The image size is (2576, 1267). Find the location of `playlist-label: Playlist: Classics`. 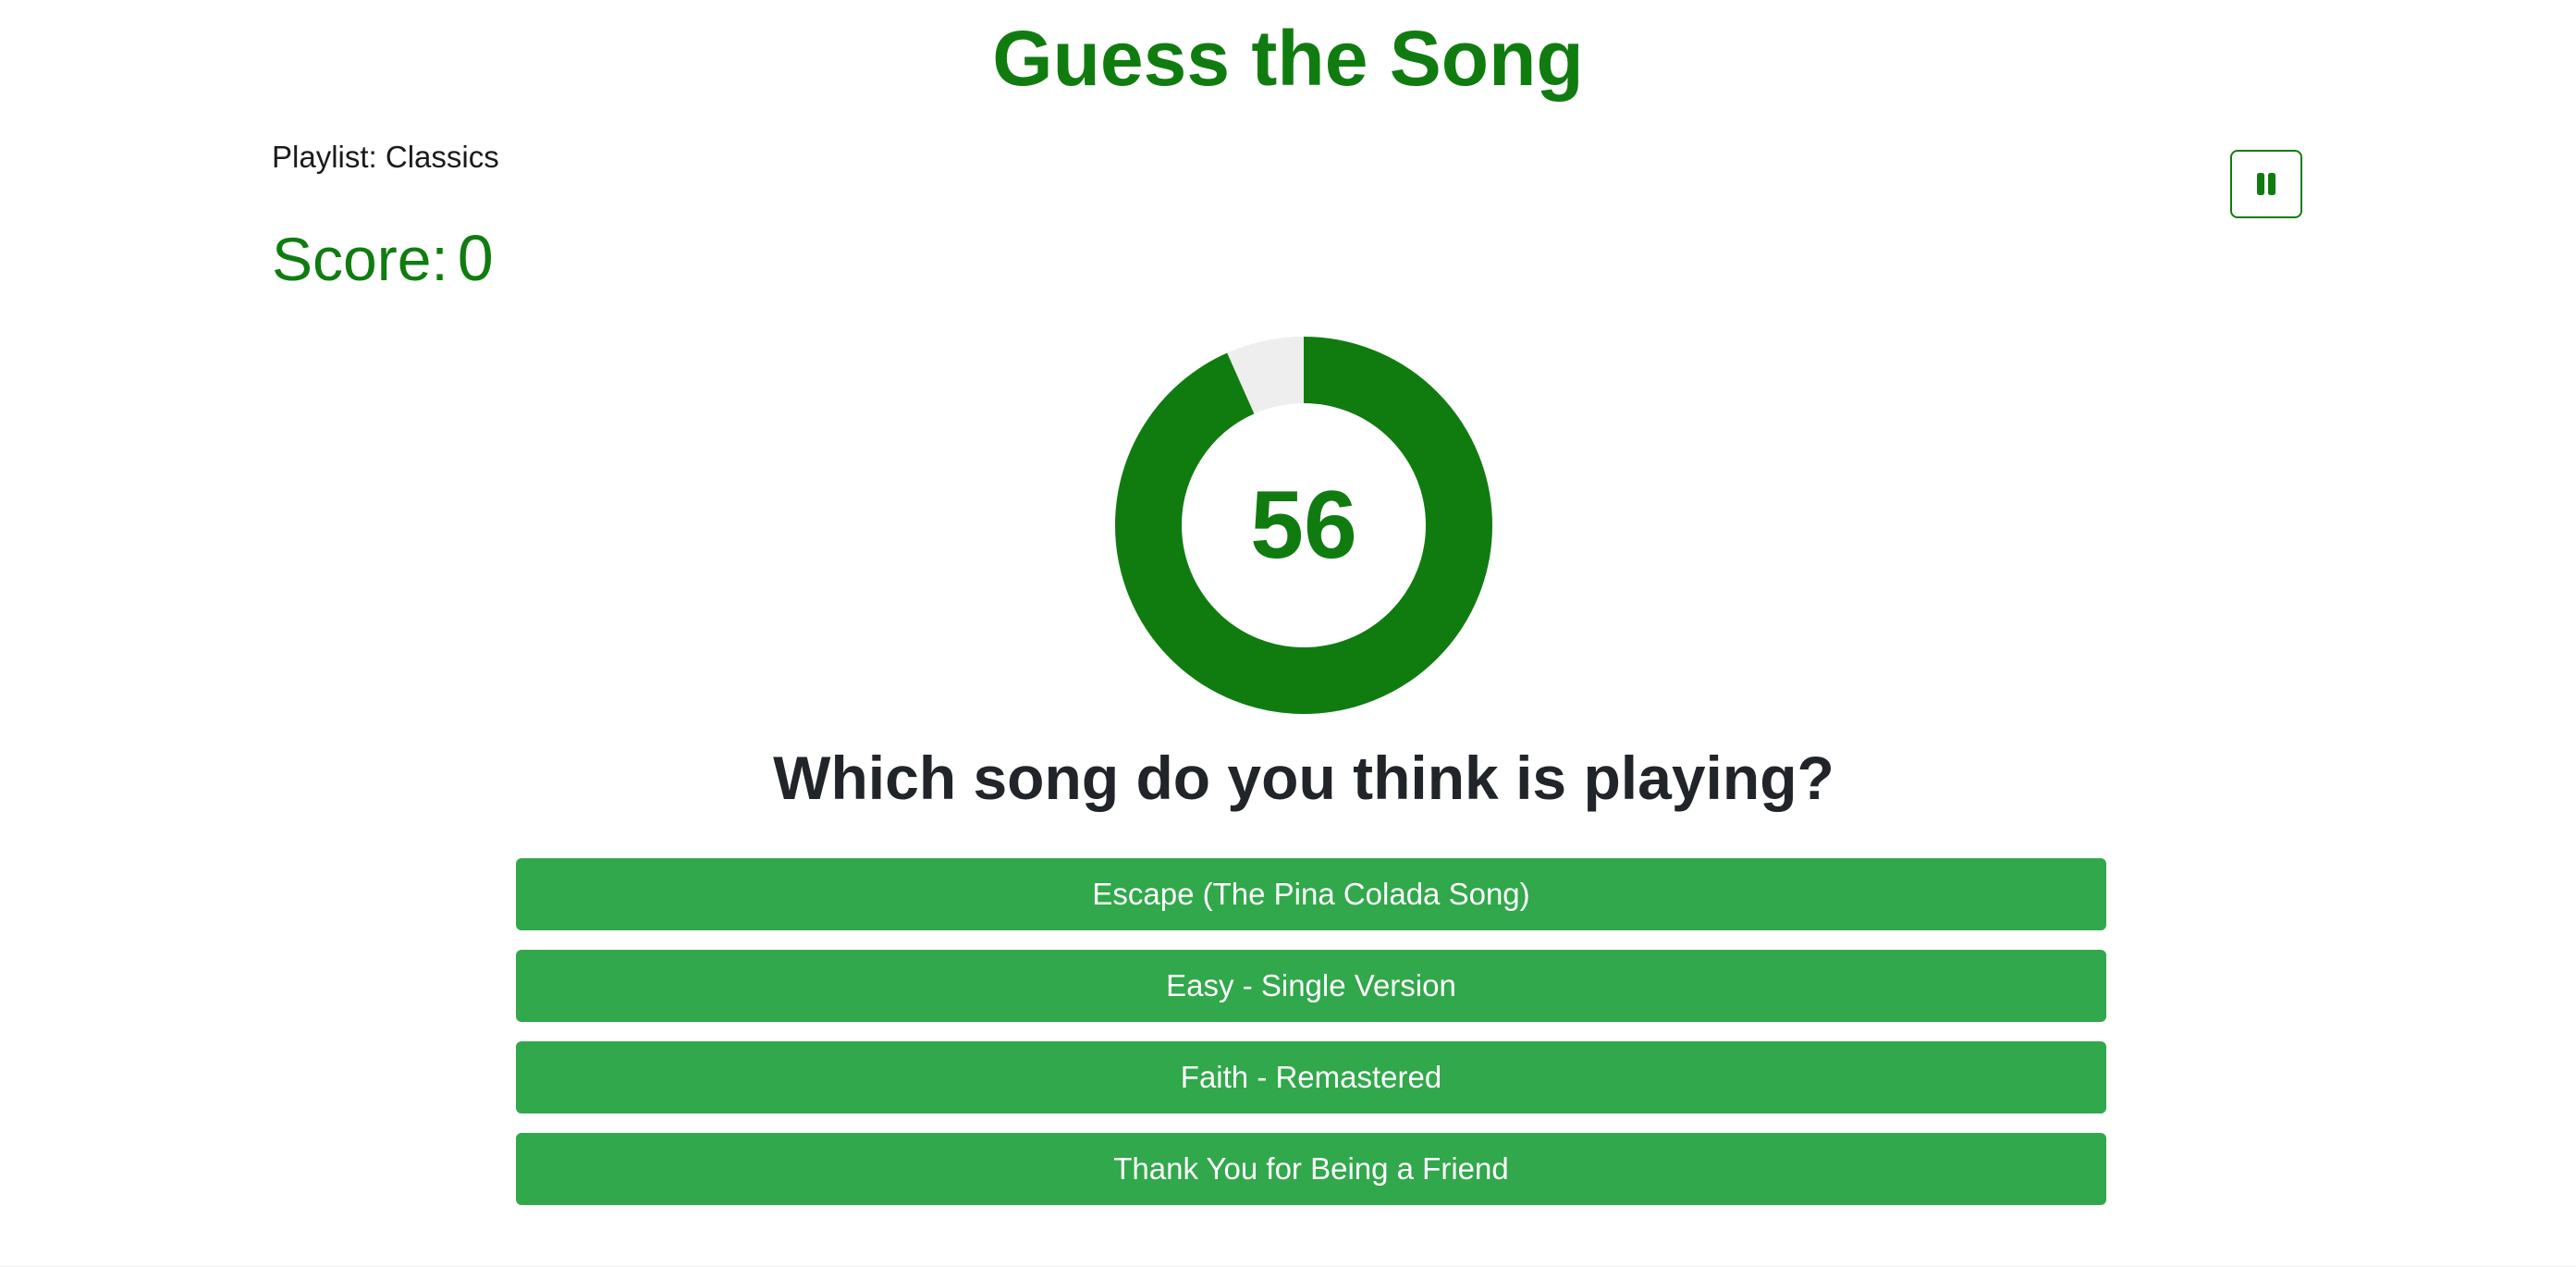

playlist-label: Playlist: Classics is located at coordinates (385, 157).